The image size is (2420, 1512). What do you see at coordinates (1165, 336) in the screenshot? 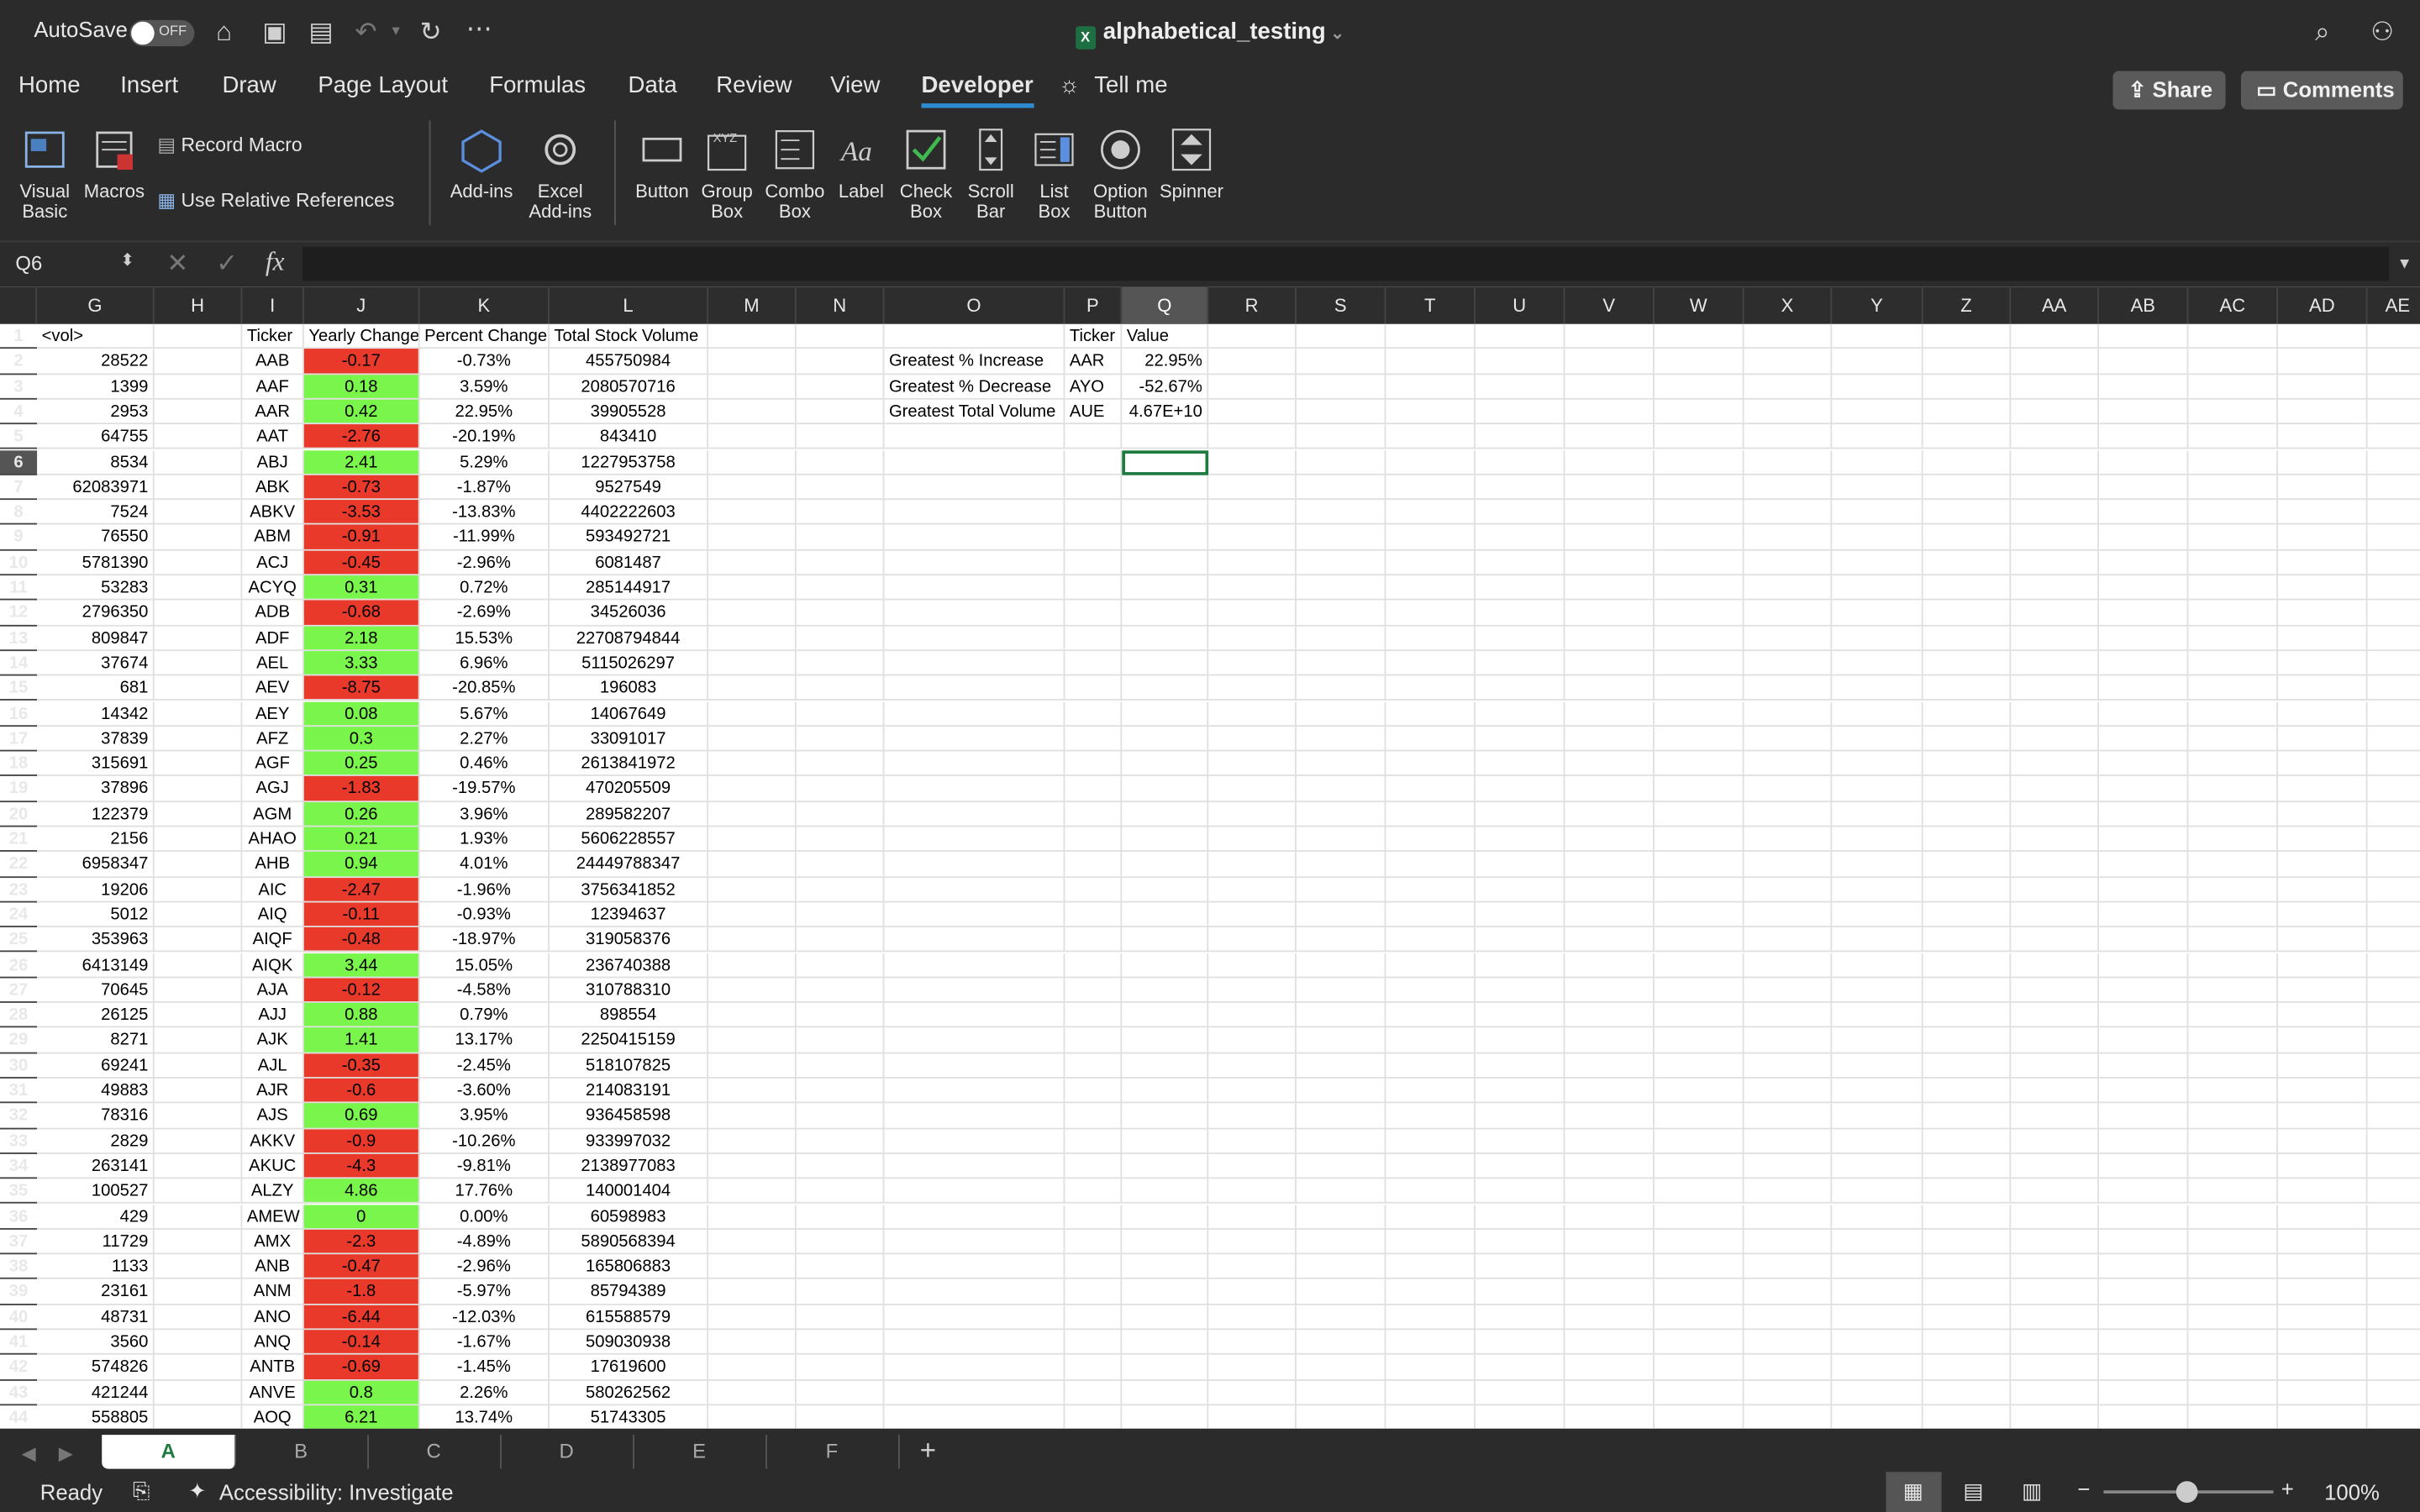
I see `header-summary-value: Value` at bounding box center [1165, 336].